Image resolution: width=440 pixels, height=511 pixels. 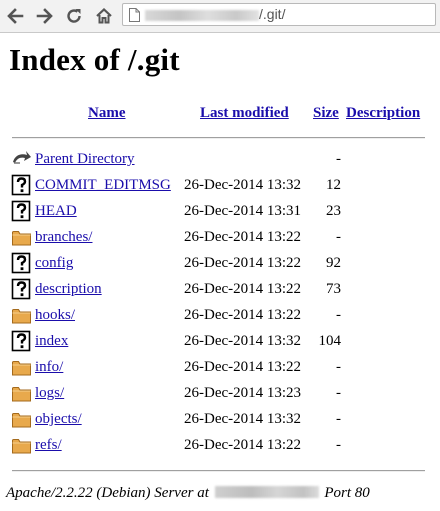 What do you see at coordinates (107, 493) in the screenshot?
I see `server-signature-prefix: Apache/2.2.22 (Debian) Server at` at bounding box center [107, 493].